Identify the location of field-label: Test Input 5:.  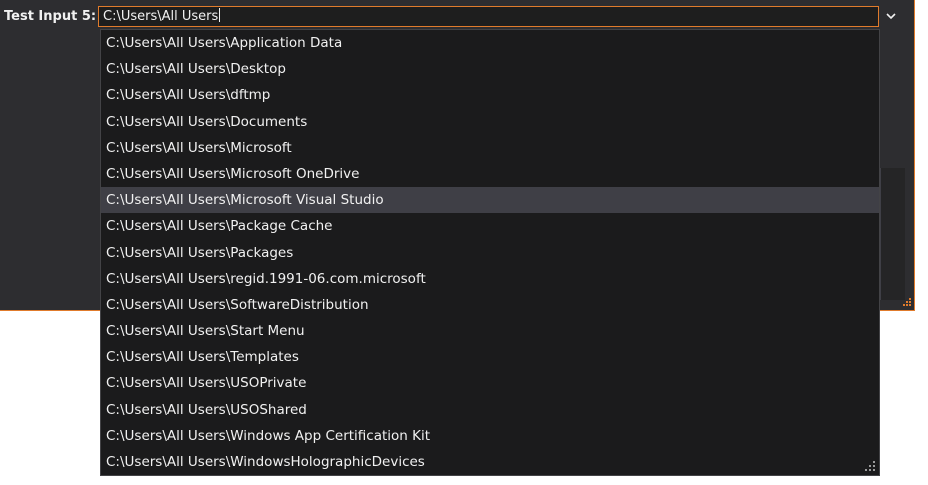
(50, 16).